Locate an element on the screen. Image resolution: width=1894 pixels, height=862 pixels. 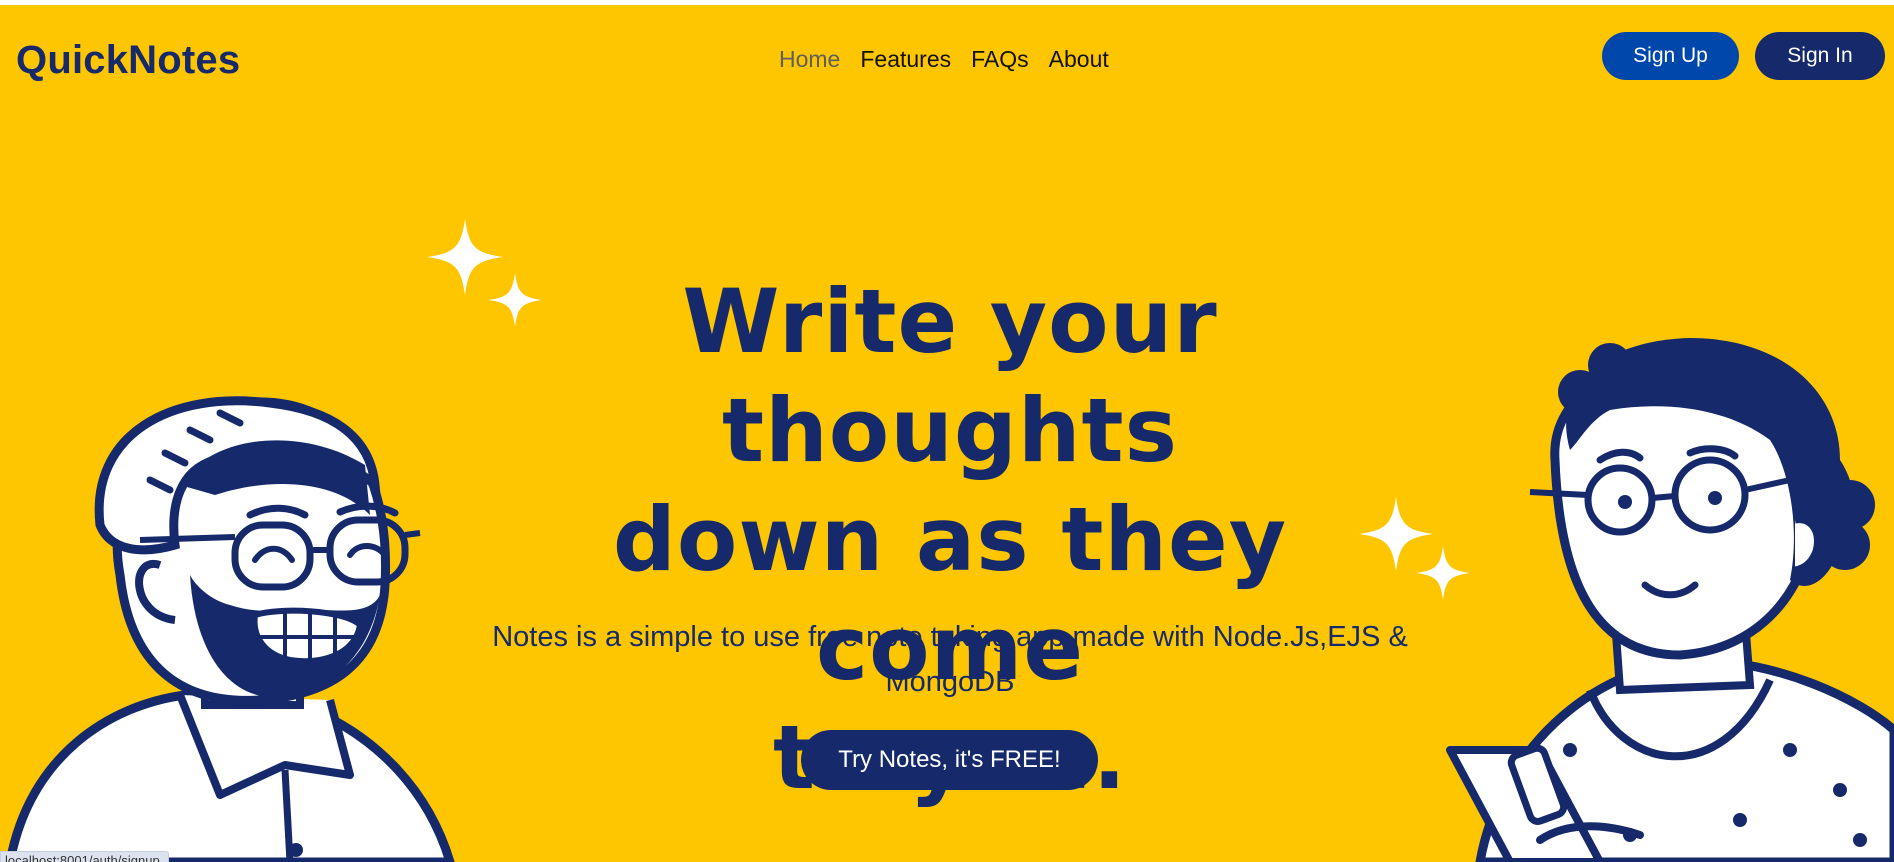
browser-status-url: localhost:8001/auth/signup is located at coordinates (84, 856).